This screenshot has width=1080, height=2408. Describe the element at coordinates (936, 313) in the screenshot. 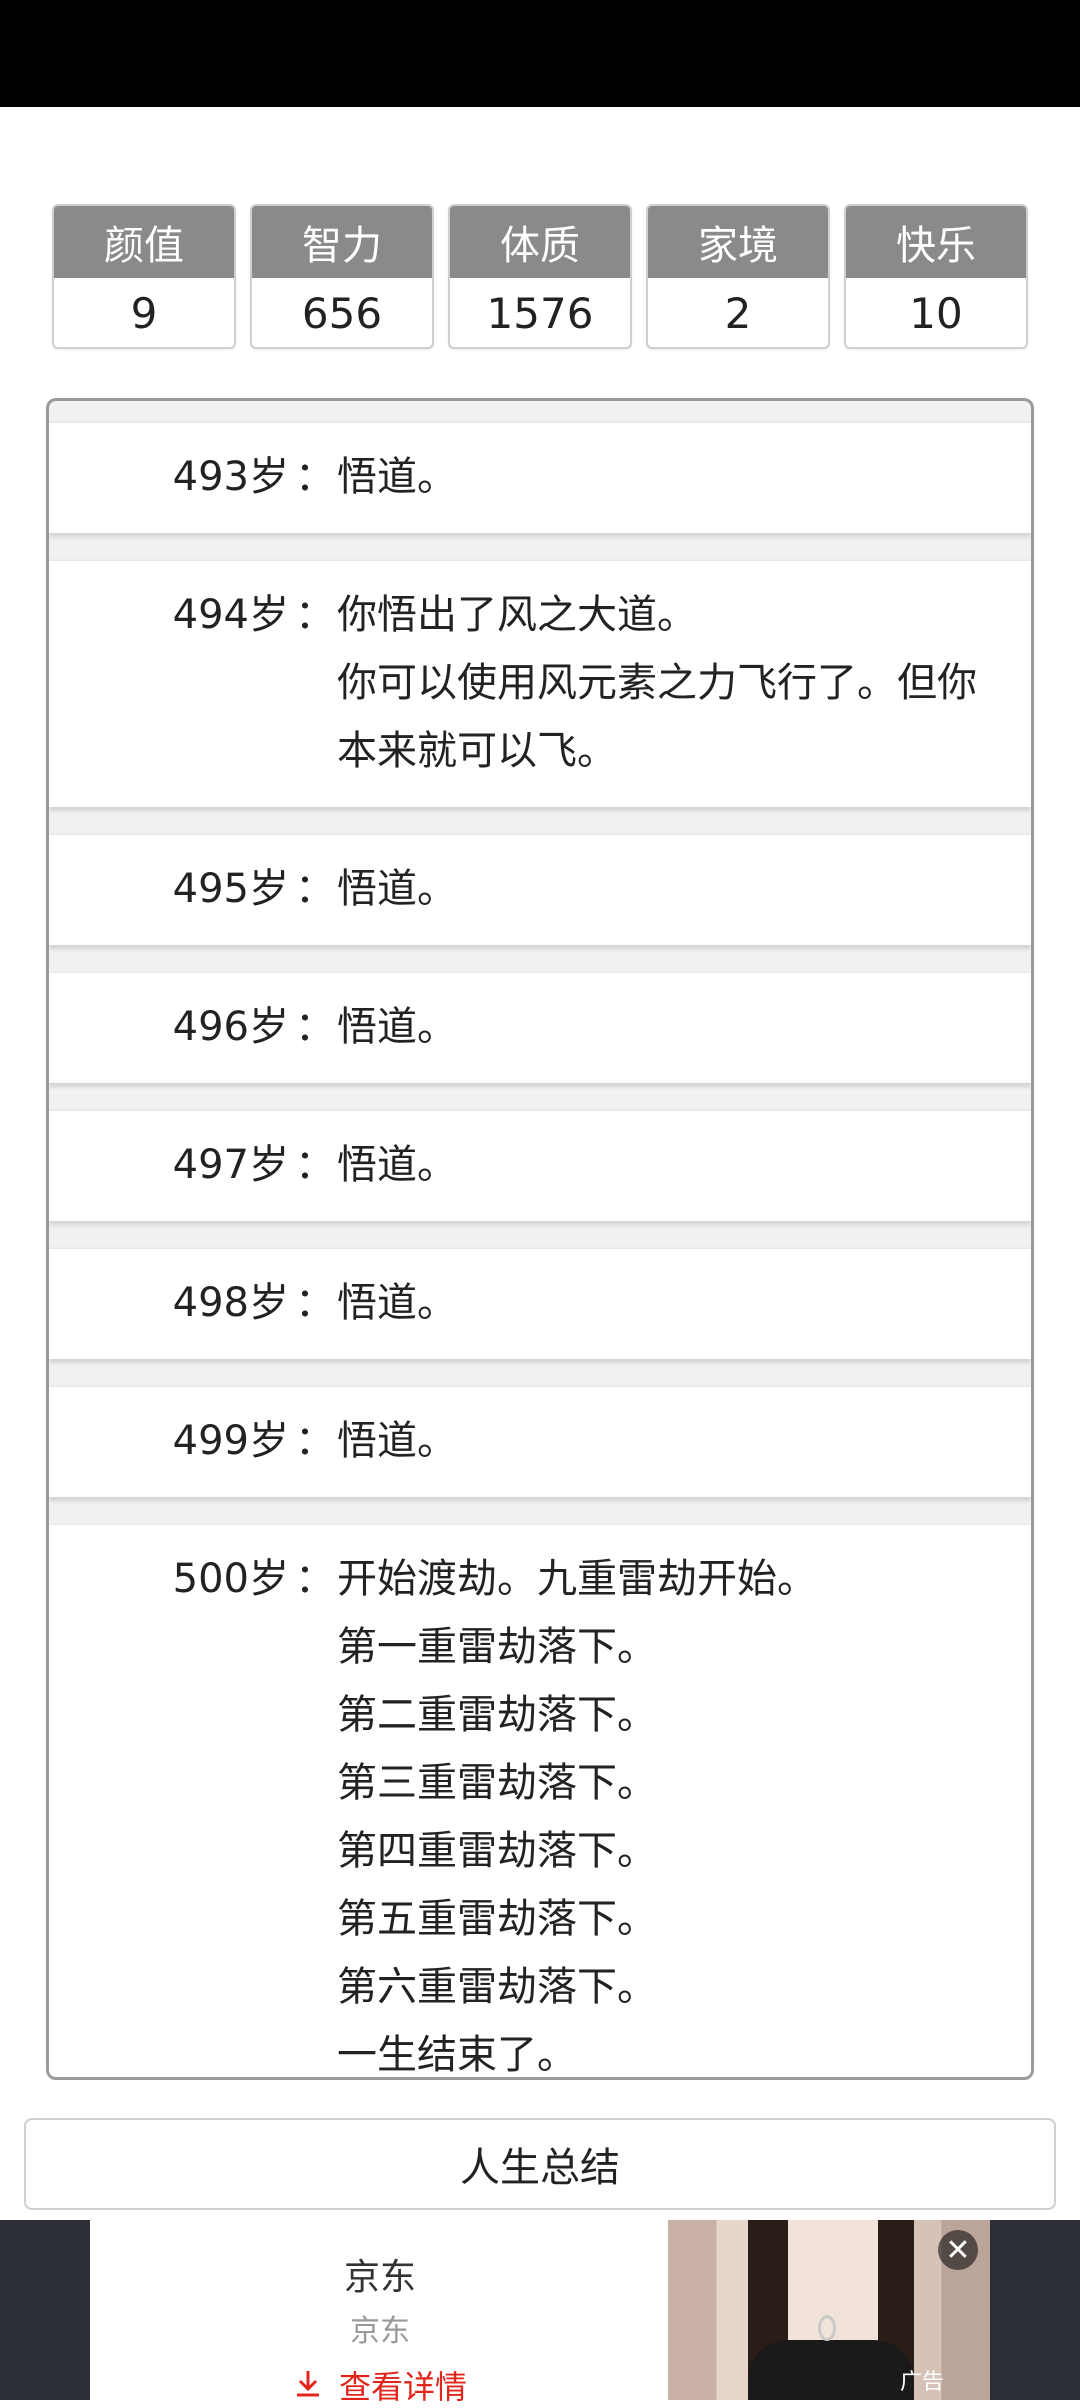

I see `attribute-value: 10` at that location.